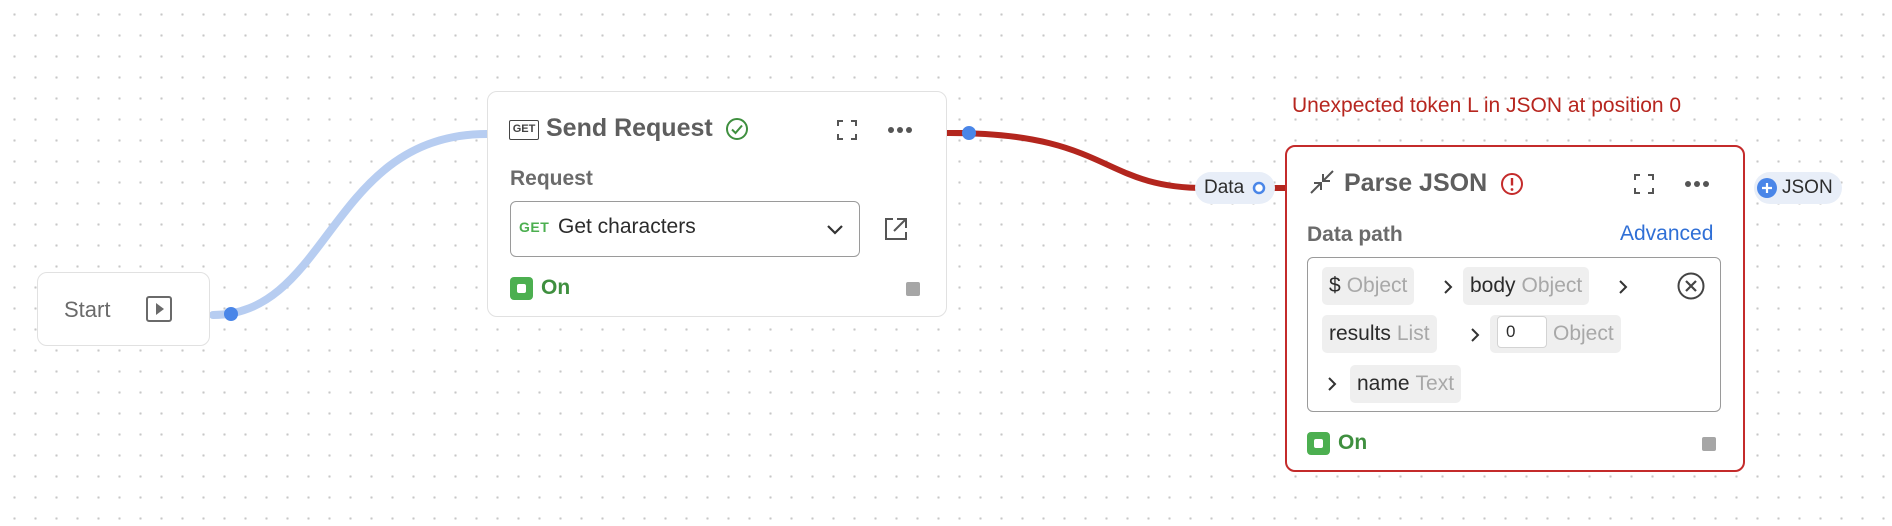 The height and width of the screenshot is (526, 1892). What do you see at coordinates (627, 226) in the screenshot?
I see `request-select-value: Get characters` at bounding box center [627, 226].